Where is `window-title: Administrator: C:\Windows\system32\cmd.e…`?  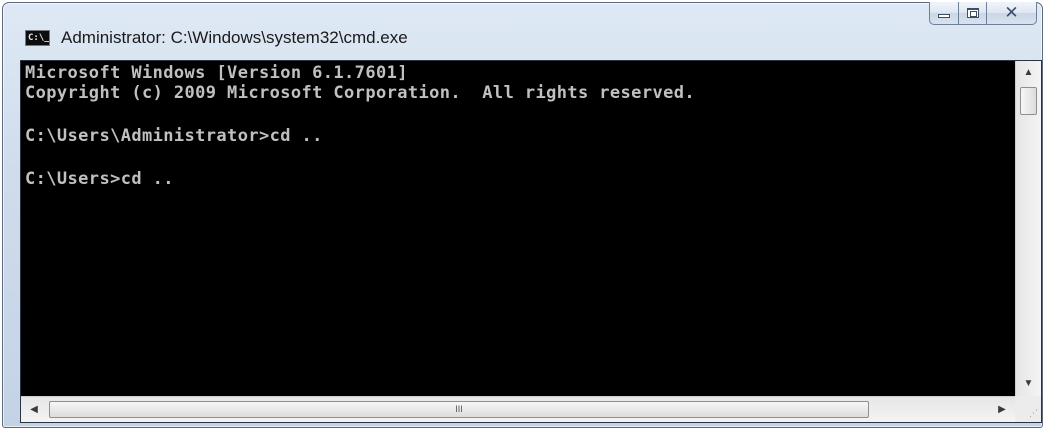 window-title: Administrator: C:\Windows\system32\cmd.e… is located at coordinates (234, 37).